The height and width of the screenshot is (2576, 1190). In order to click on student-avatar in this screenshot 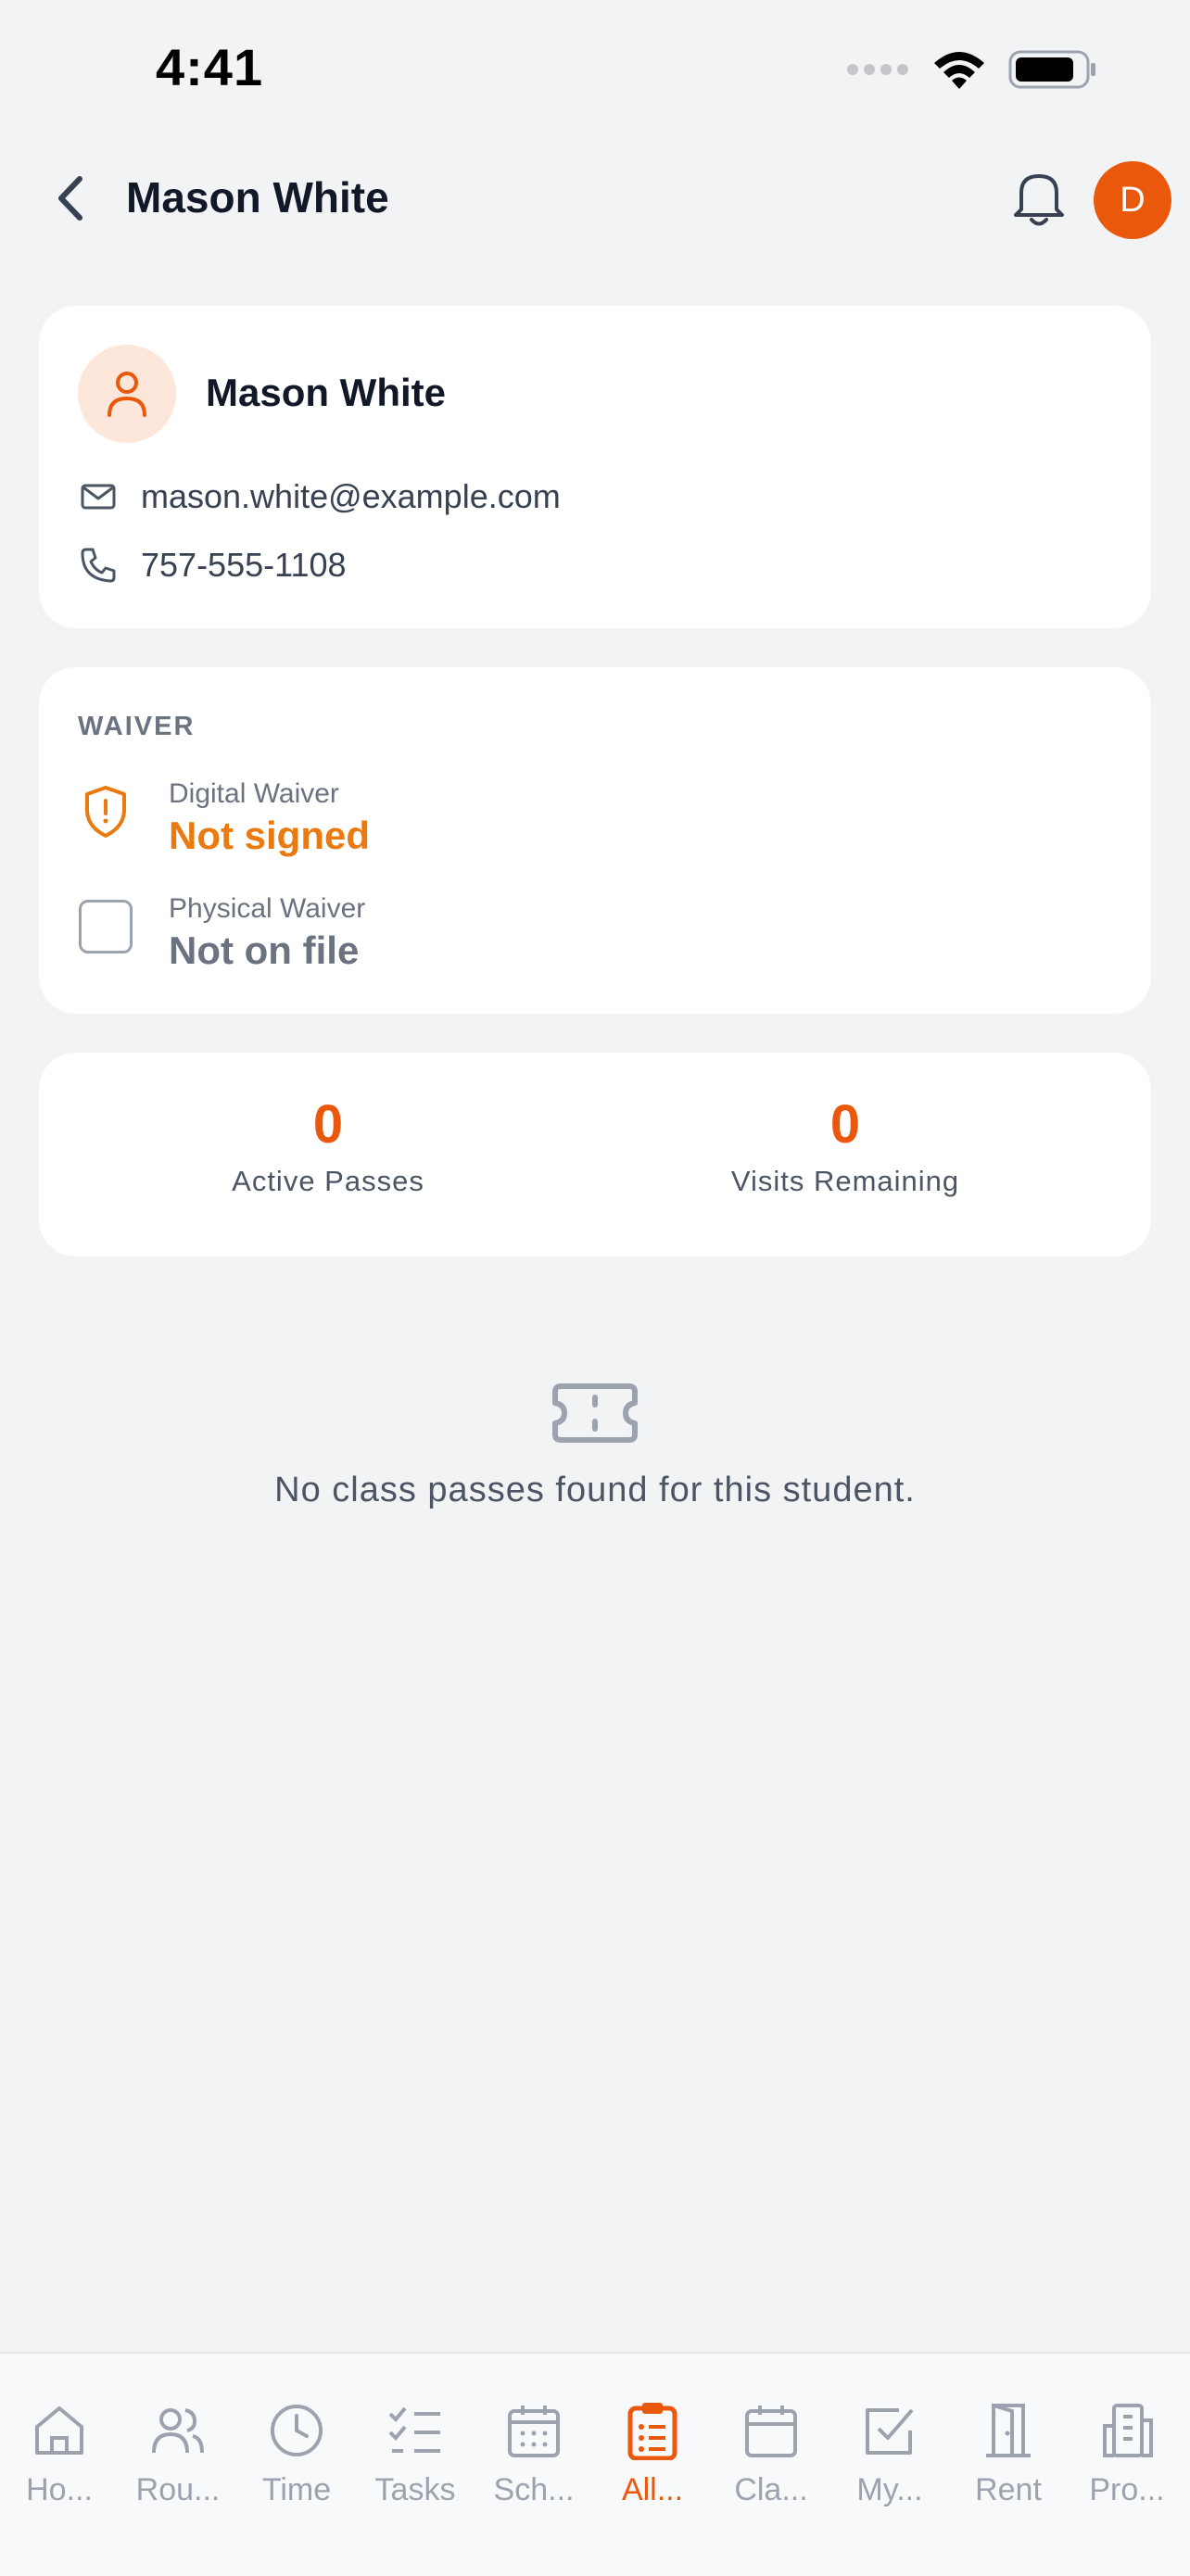, I will do `click(127, 394)`.